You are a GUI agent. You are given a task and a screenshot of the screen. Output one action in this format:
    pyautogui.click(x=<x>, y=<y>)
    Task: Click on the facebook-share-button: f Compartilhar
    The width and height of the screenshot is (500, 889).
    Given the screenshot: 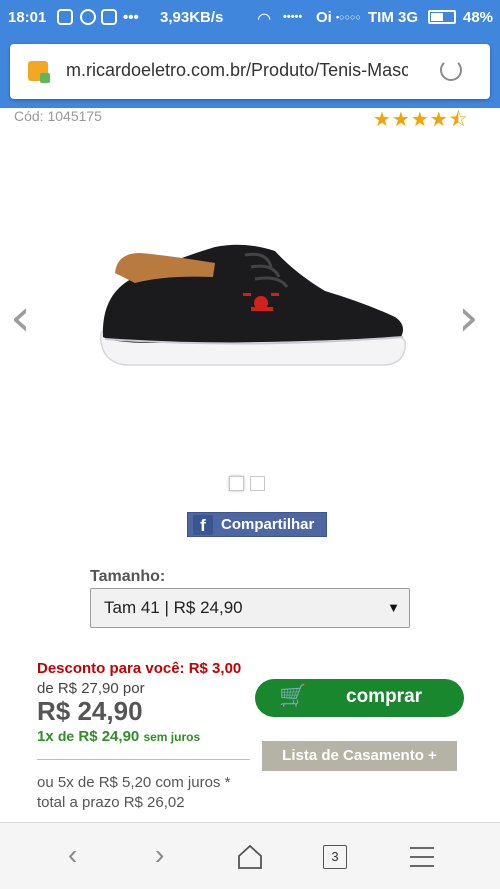 What is the action you would take?
    pyautogui.click(x=257, y=524)
    